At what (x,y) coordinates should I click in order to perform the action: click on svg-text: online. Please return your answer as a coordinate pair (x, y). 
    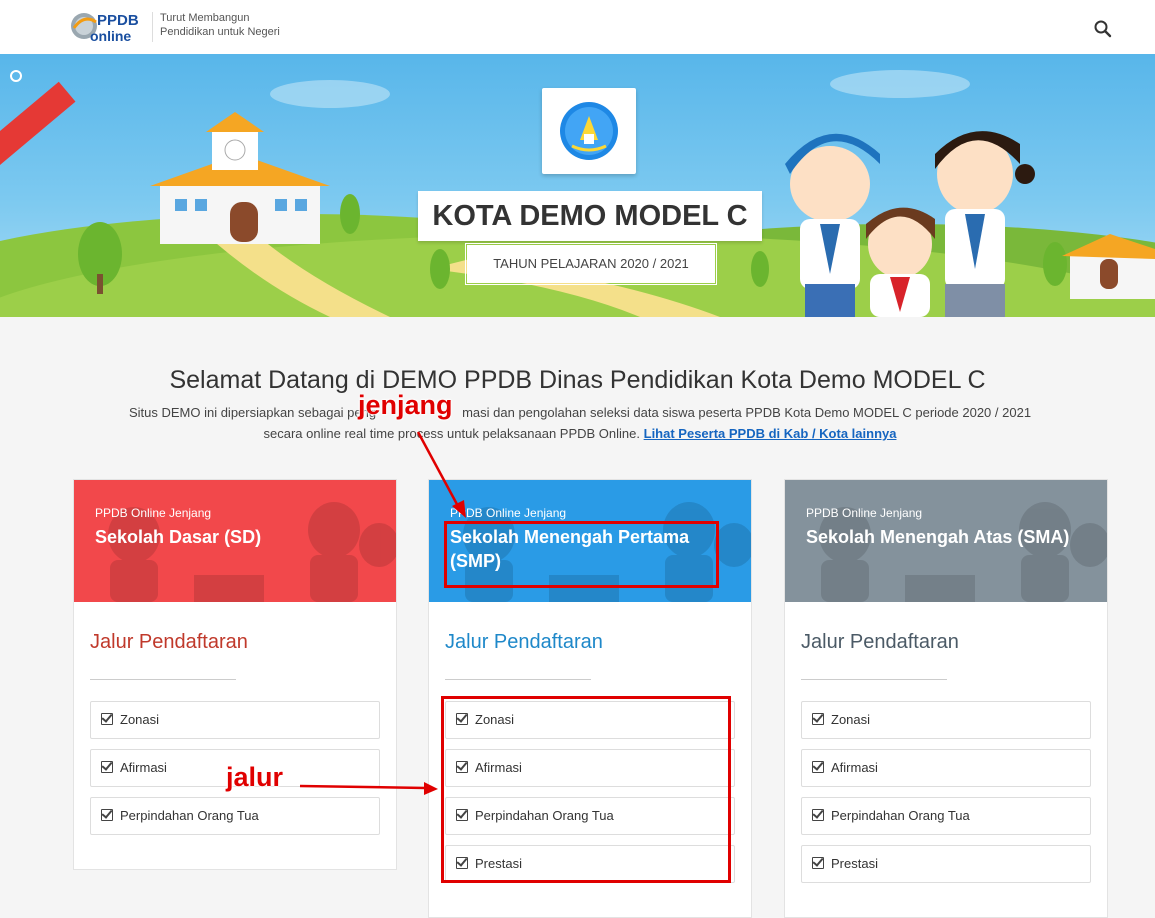
    Looking at the image, I should click on (110, 36).